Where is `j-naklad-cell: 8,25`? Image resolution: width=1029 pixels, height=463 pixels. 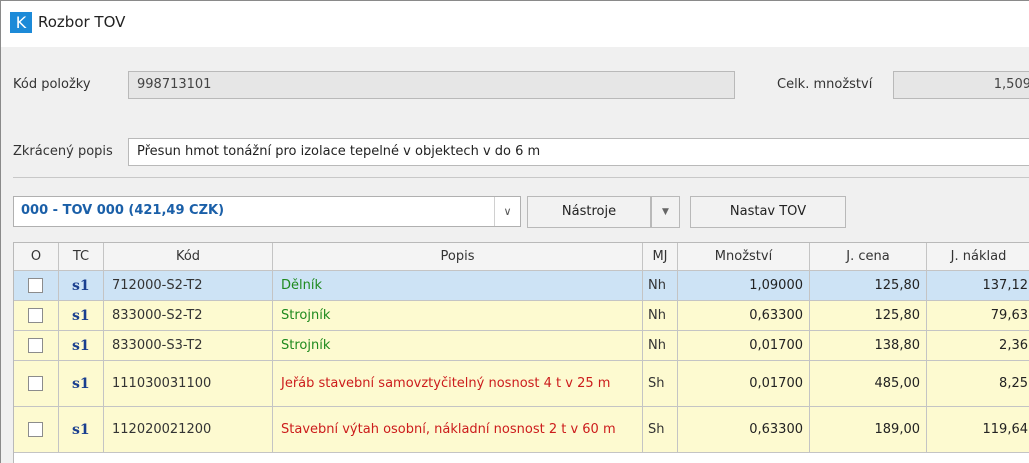
j-naklad-cell: 8,25 is located at coordinates (978, 384).